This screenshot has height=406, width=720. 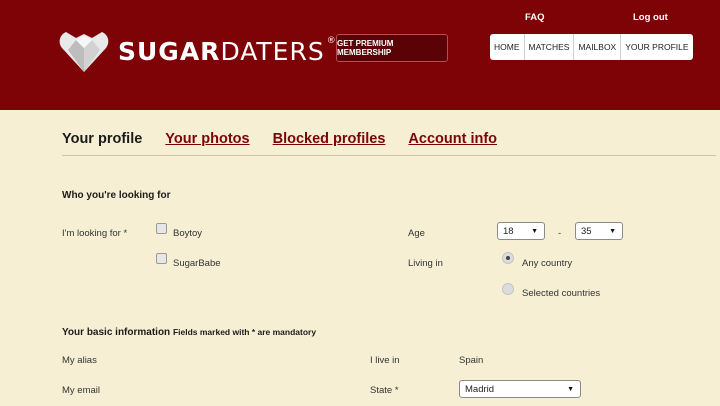 What do you see at coordinates (508, 289) in the screenshot?
I see `selected-countries-radio` at bounding box center [508, 289].